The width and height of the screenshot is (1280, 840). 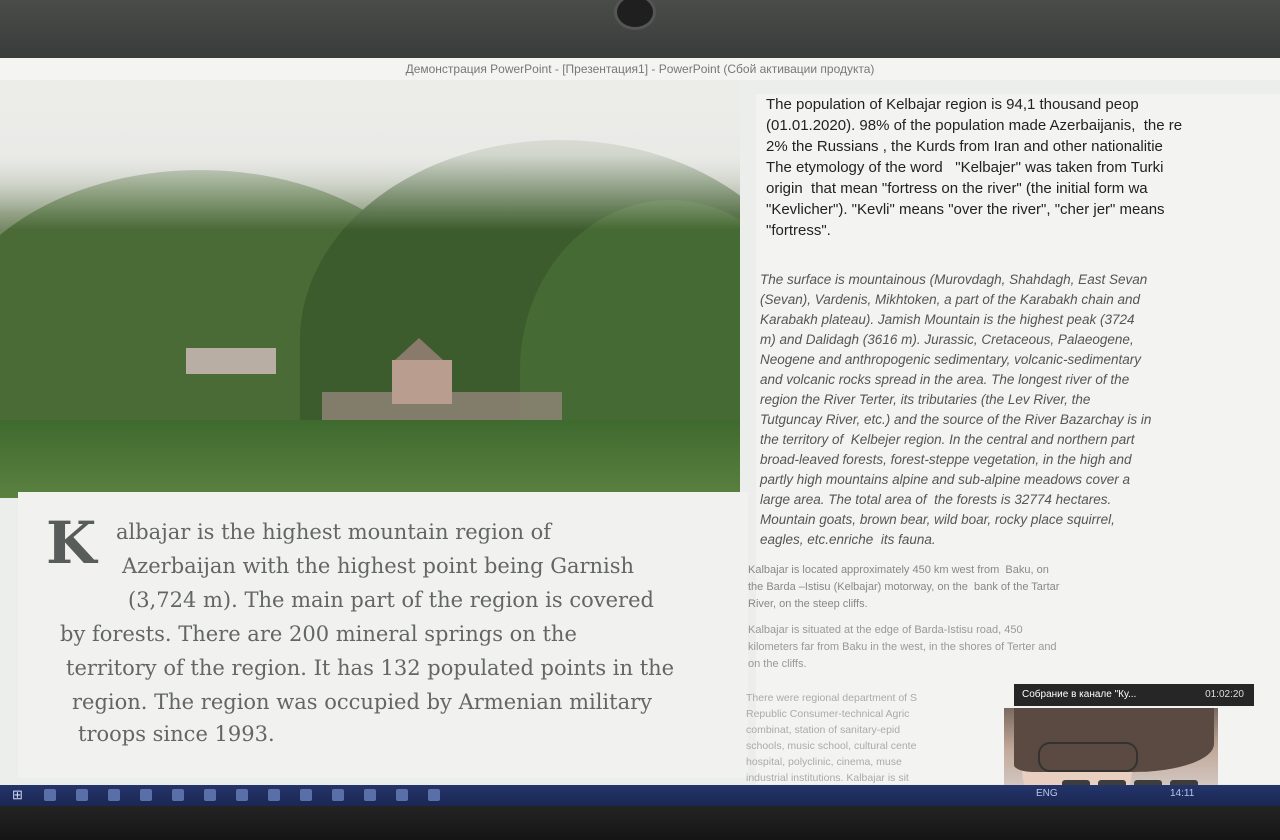 What do you see at coordinates (1182, 793) in the screenshot?
I see `taskbar-clock: 14:11` at bounding box center [1182, 793].